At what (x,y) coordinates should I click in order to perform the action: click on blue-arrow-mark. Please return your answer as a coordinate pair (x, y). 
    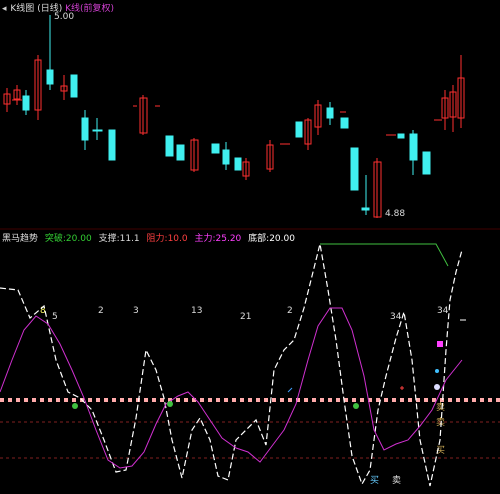
    Looking at the image, I should click on (290, 390).